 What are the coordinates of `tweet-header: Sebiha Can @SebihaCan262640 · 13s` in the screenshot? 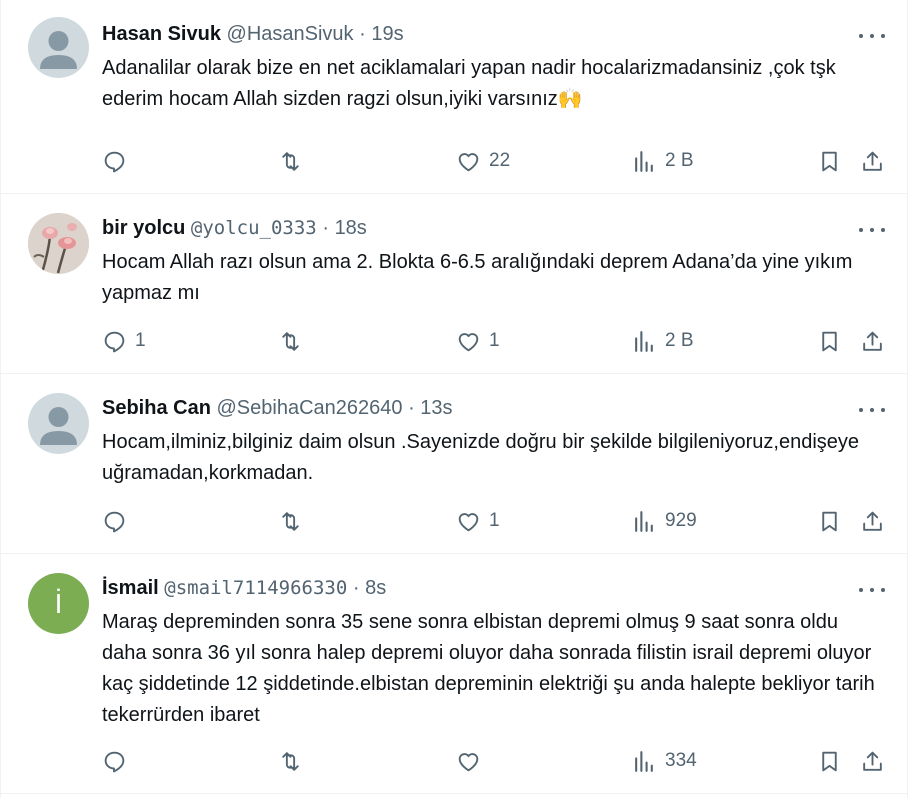 It's located at (474, 408).